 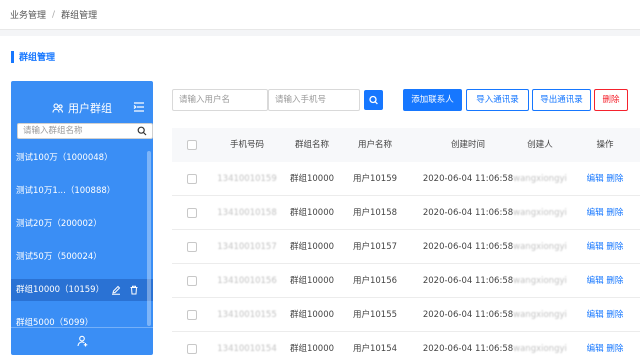 What do you see at coordinates (497, 100) in the screenshot?
I see `import-contacts-button: 导入通讯录` at bounding box center [497, 100].